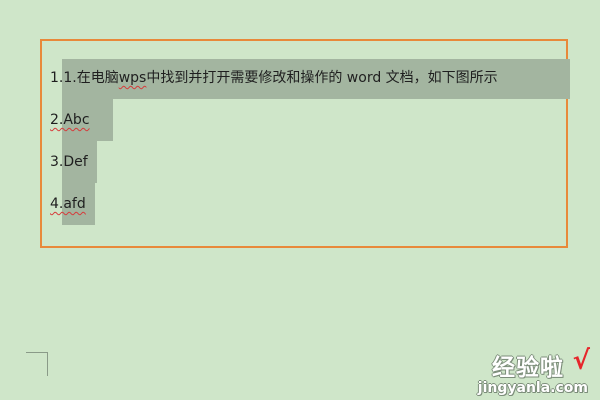 This screenshot has width=600, height=400. I want to click on list-text-1-before: 1.在电脑, so click(91, 78).